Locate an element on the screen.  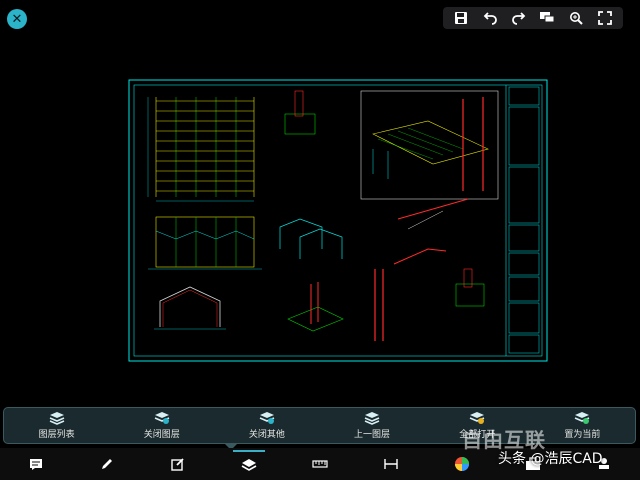
redo-icon is located at coordinates (519, 18).